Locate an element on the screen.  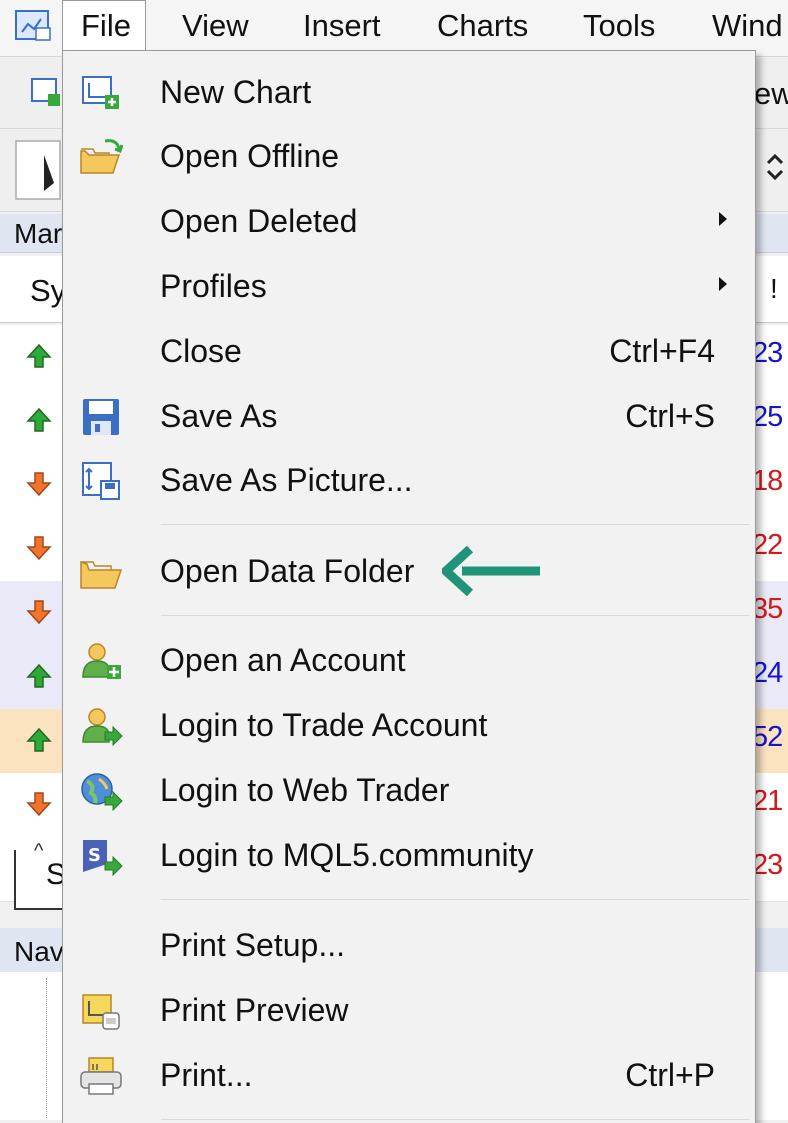
menu-item-login-web: Login to Web Trader is located at coordinates (408, 791).